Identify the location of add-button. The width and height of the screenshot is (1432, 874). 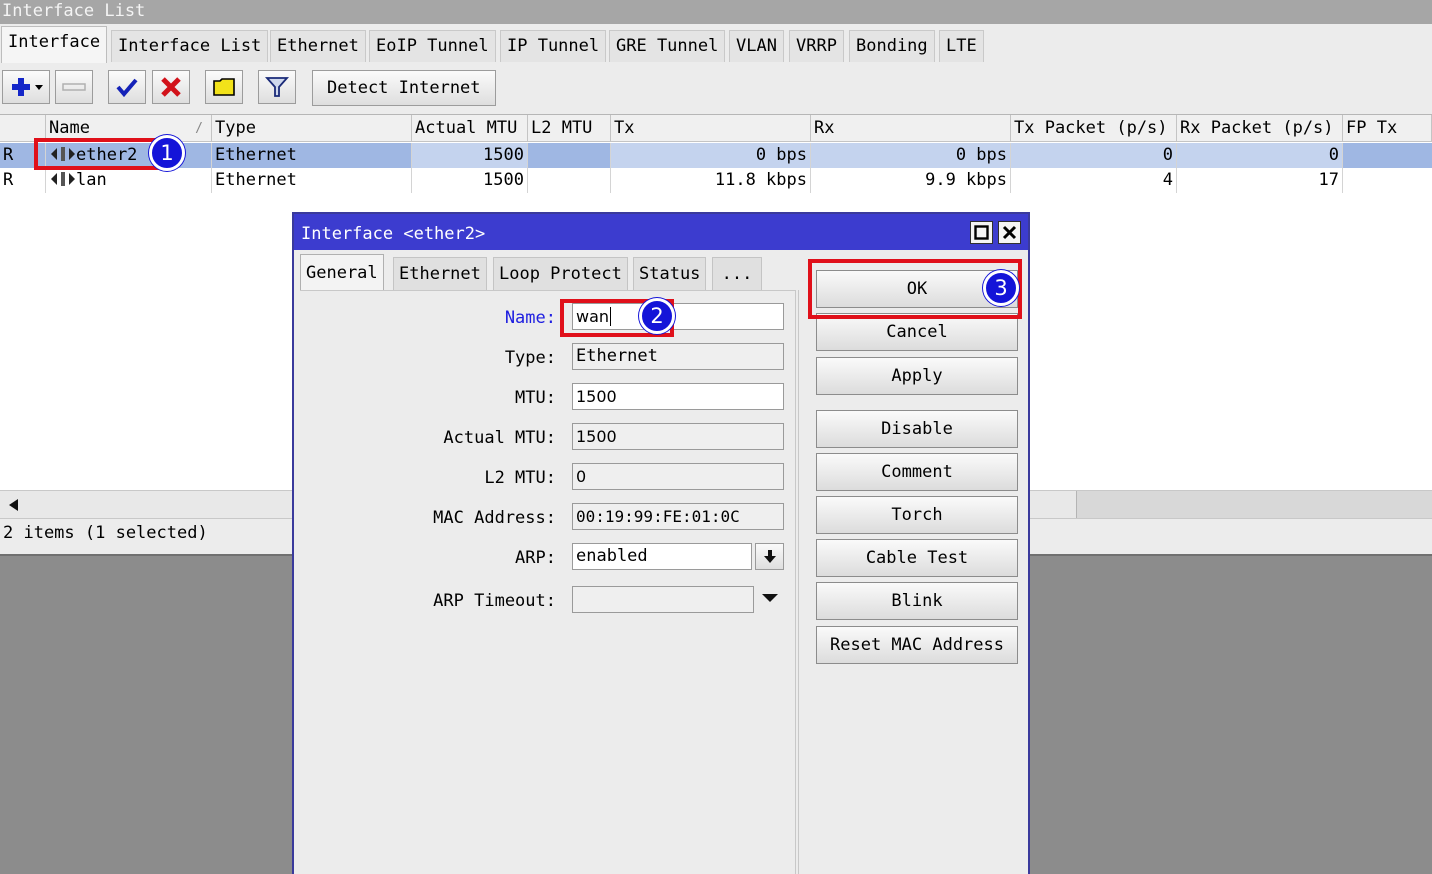
(26, 87).